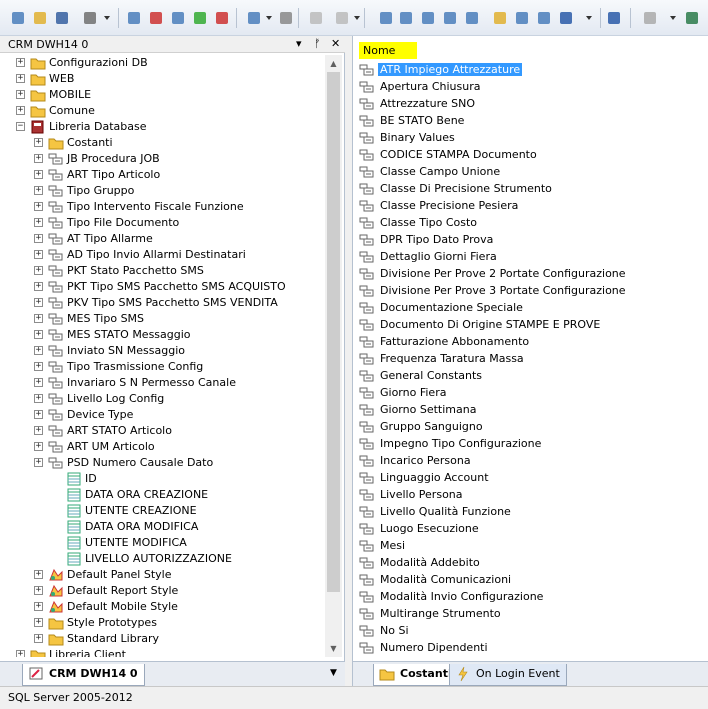  I want to click on scroll-down-icon: ▼, so click(333, 648).